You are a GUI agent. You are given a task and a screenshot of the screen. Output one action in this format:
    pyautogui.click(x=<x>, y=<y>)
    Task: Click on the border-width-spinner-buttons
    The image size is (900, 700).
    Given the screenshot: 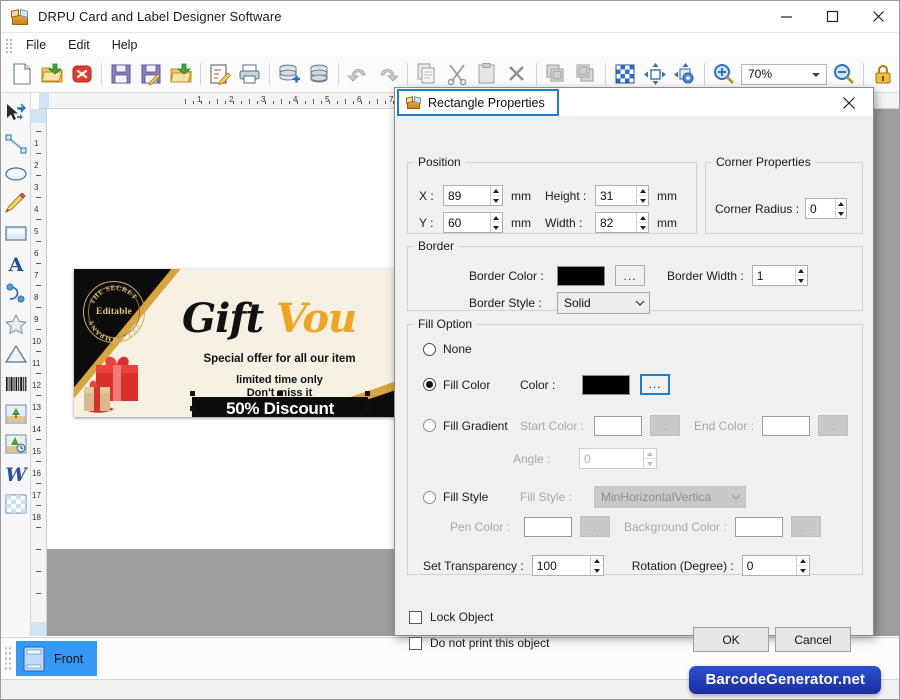 What is the action you would take?
    pyautogui.click(x=800, y=275)
    